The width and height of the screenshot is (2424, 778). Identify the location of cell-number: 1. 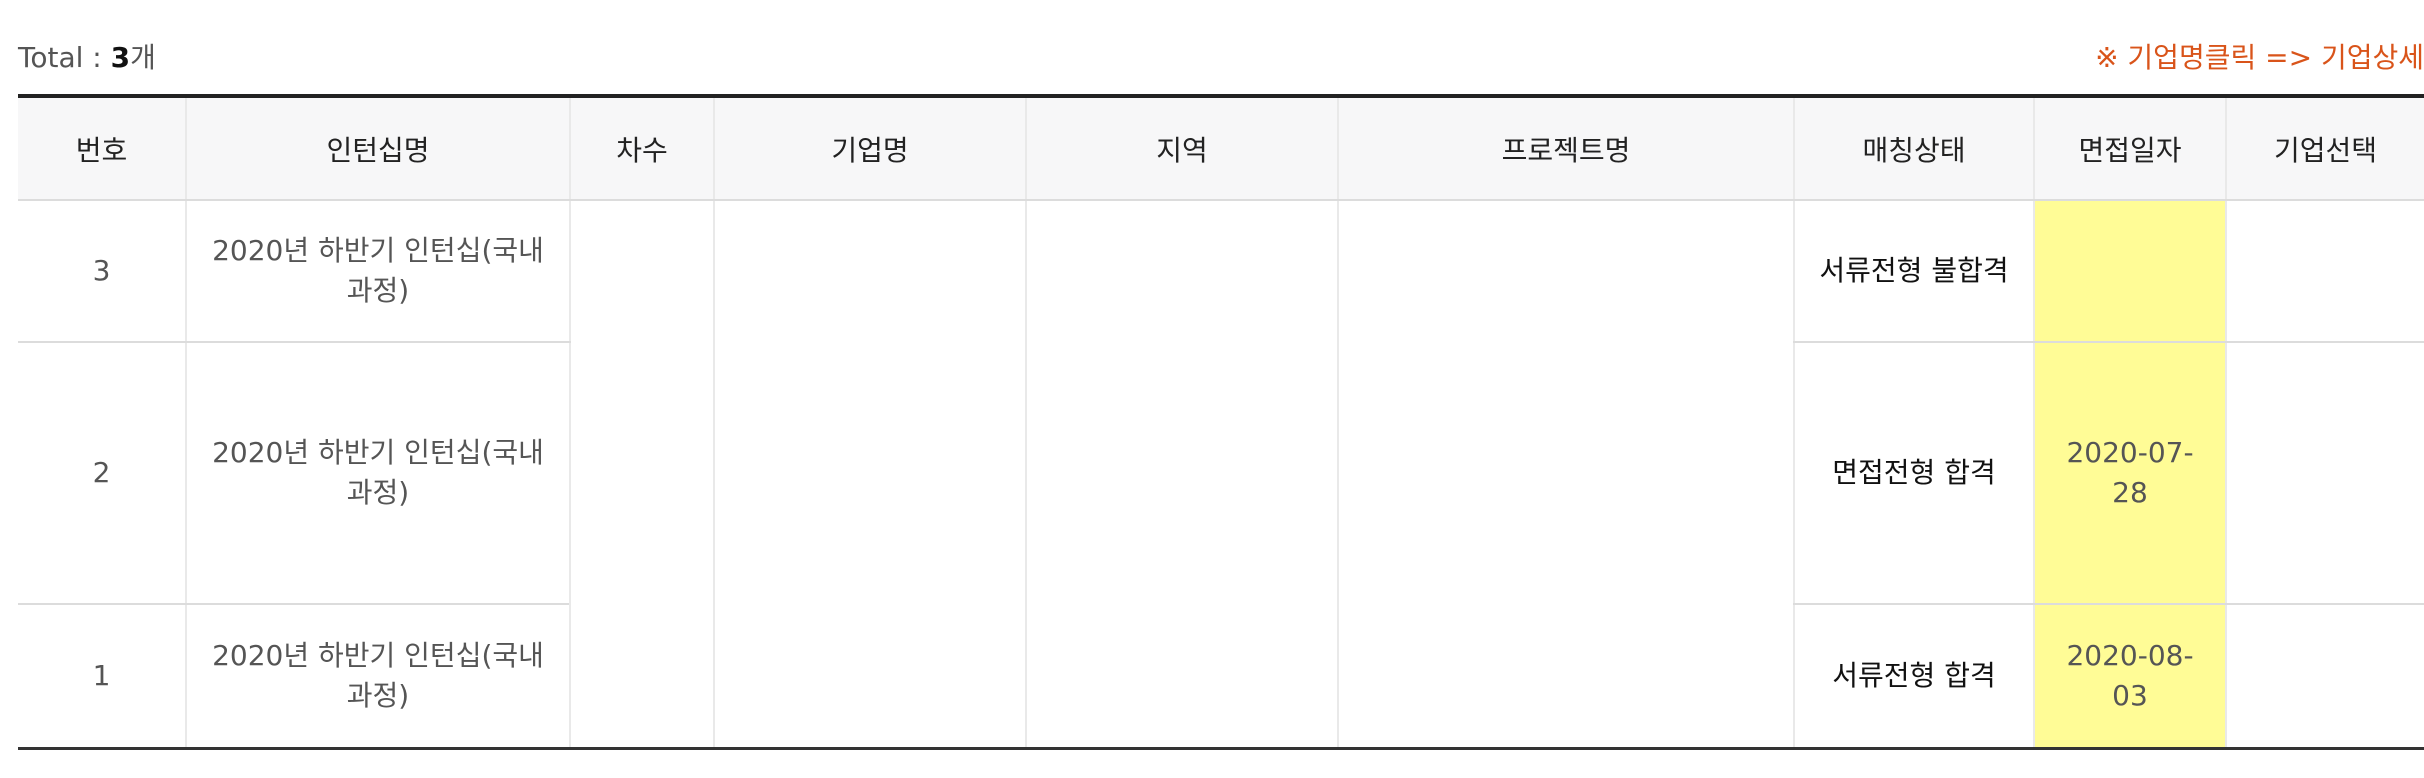
(102, 677).